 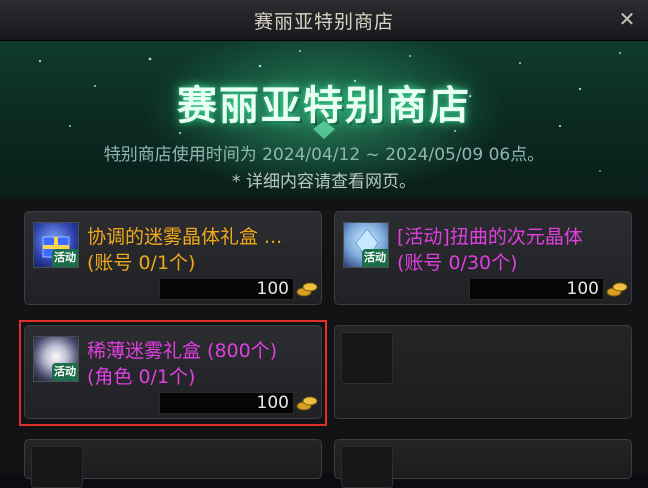 What do you see at coordinates (56, 359) in the screenshot?
I see `mist-box-icon: 活动` at bounding box center [56, 359].